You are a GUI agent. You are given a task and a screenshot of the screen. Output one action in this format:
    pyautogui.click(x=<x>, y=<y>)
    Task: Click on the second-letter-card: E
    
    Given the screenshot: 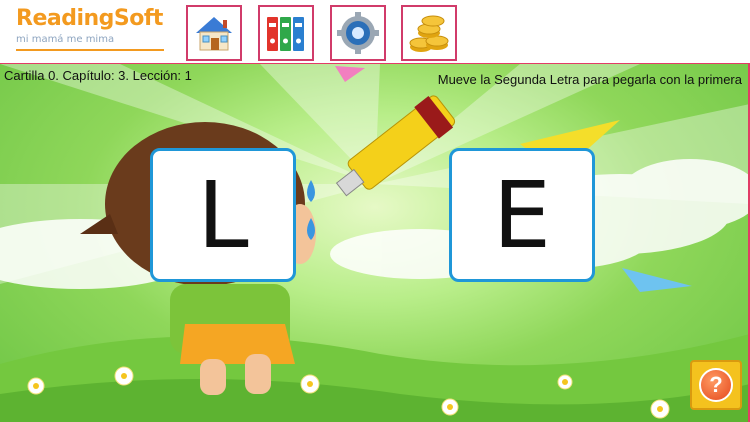 What is the action you would take?
    pyautogui.click(x=522, y=215)
    